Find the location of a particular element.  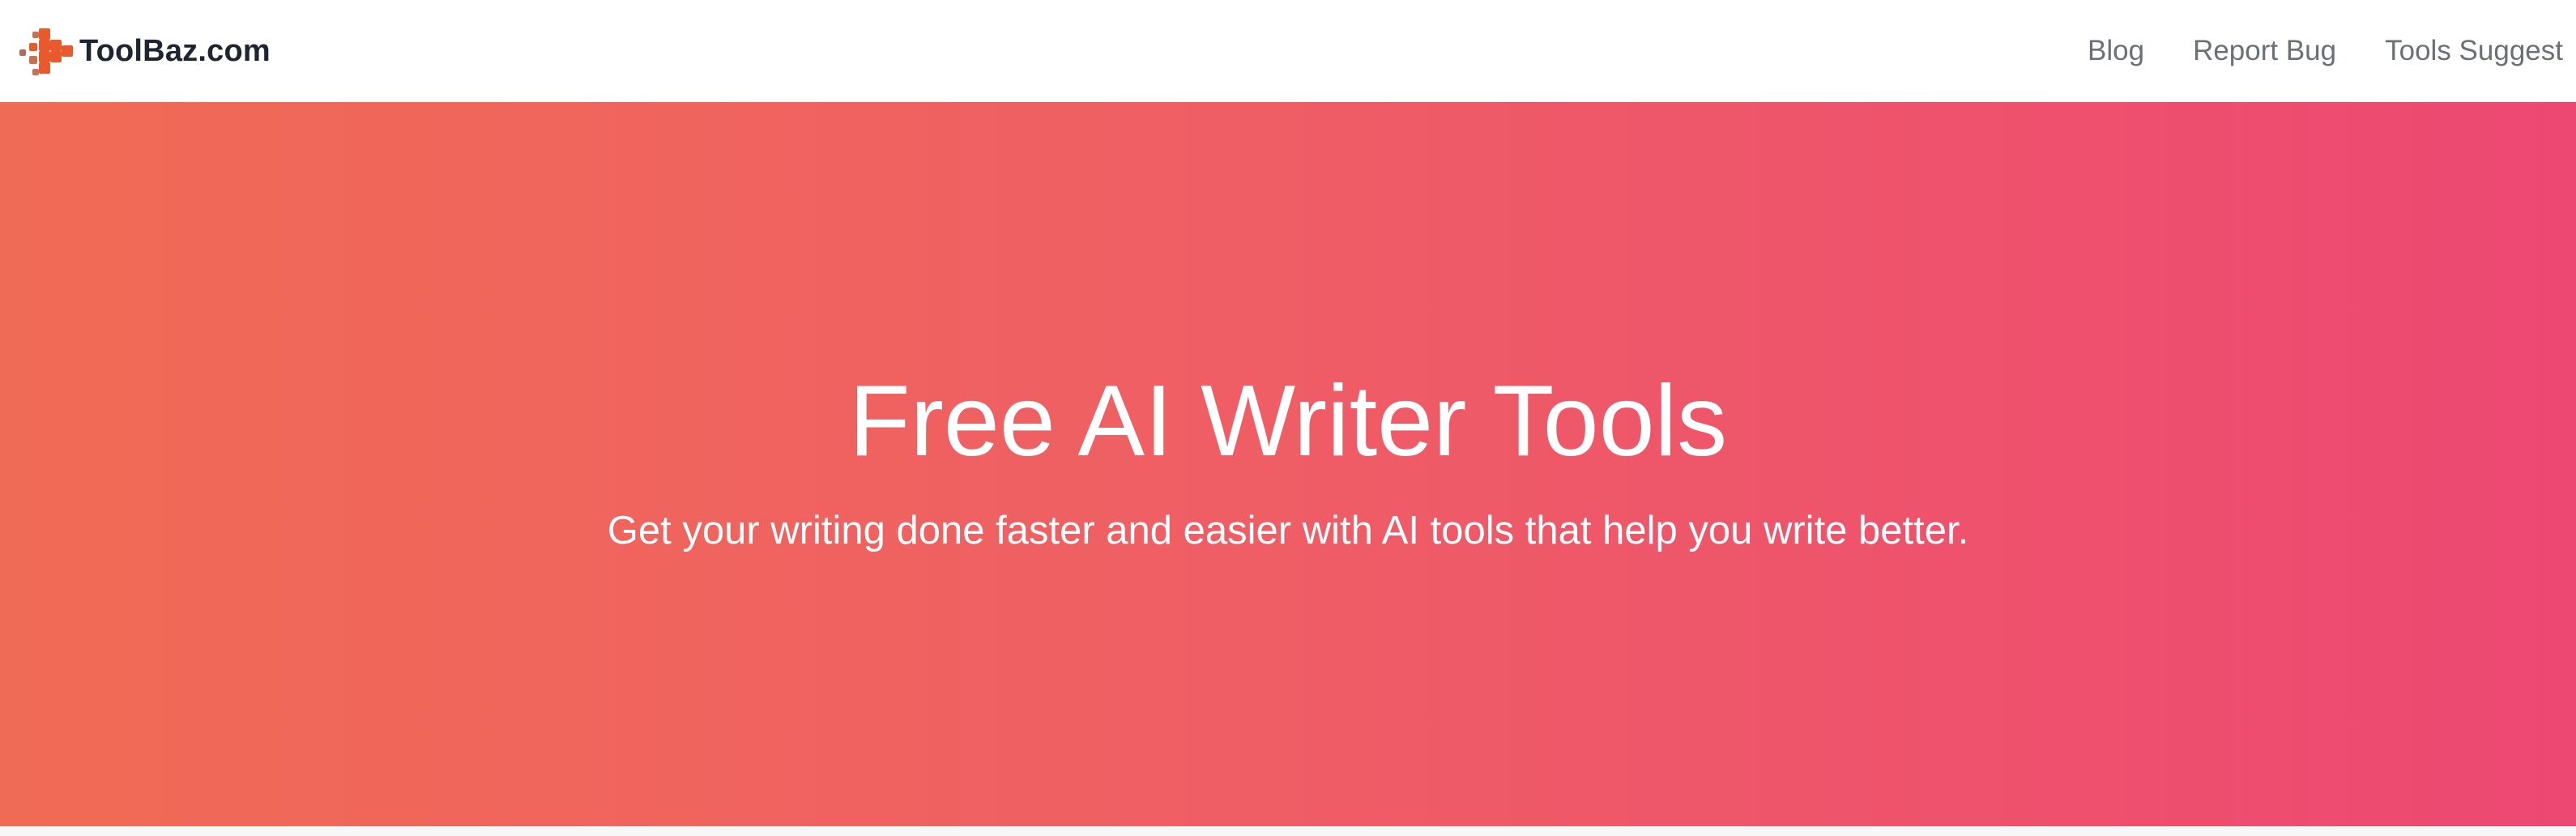

nav-link-tools-suggest: Tools Suggest is located at coordinates (2474, 51).